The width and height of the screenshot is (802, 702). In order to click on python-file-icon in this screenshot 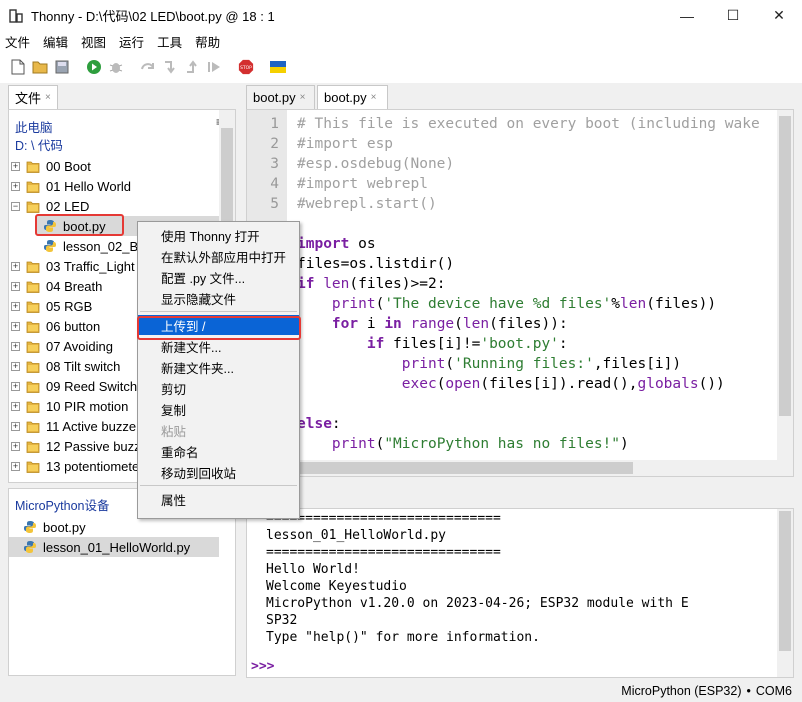, I will do `click(50, 226)`.